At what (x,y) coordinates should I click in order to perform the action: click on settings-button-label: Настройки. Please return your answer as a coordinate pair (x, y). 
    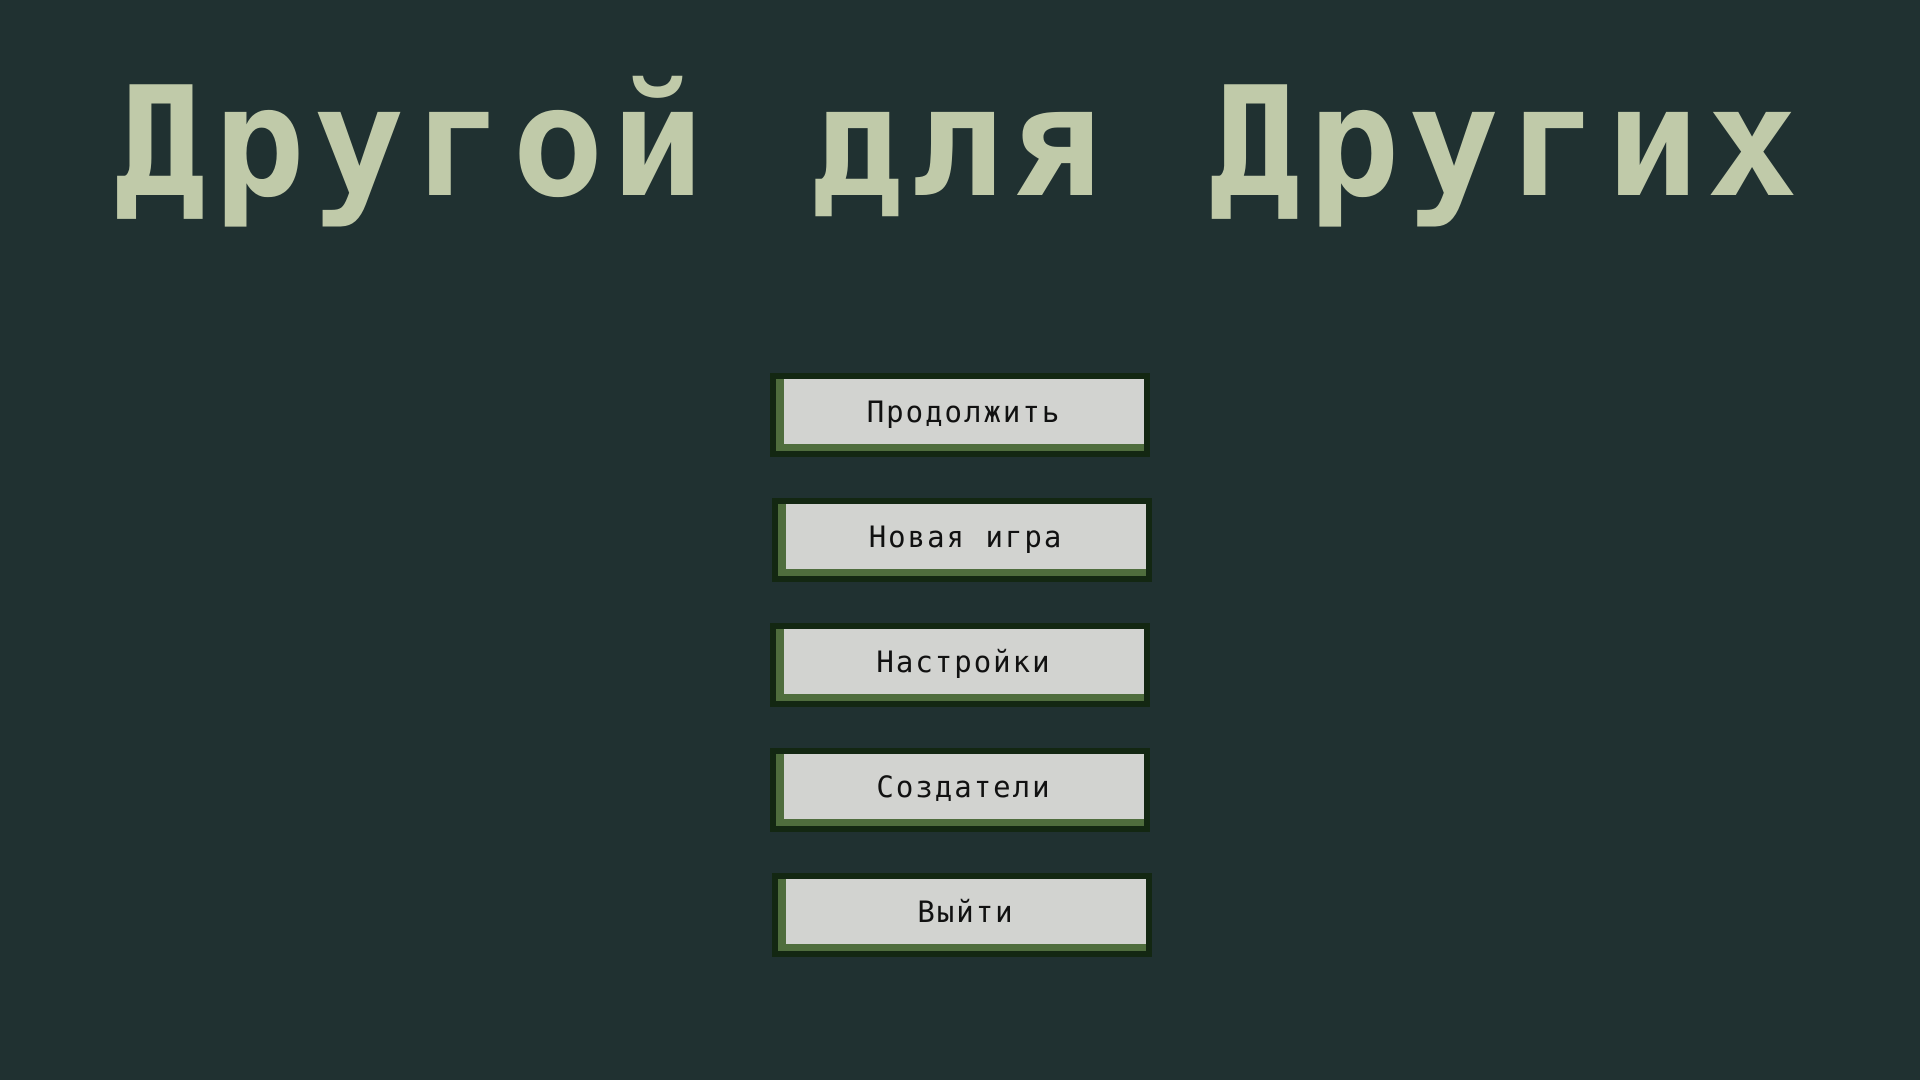
    Looking at the image, I should click on (964, 661).